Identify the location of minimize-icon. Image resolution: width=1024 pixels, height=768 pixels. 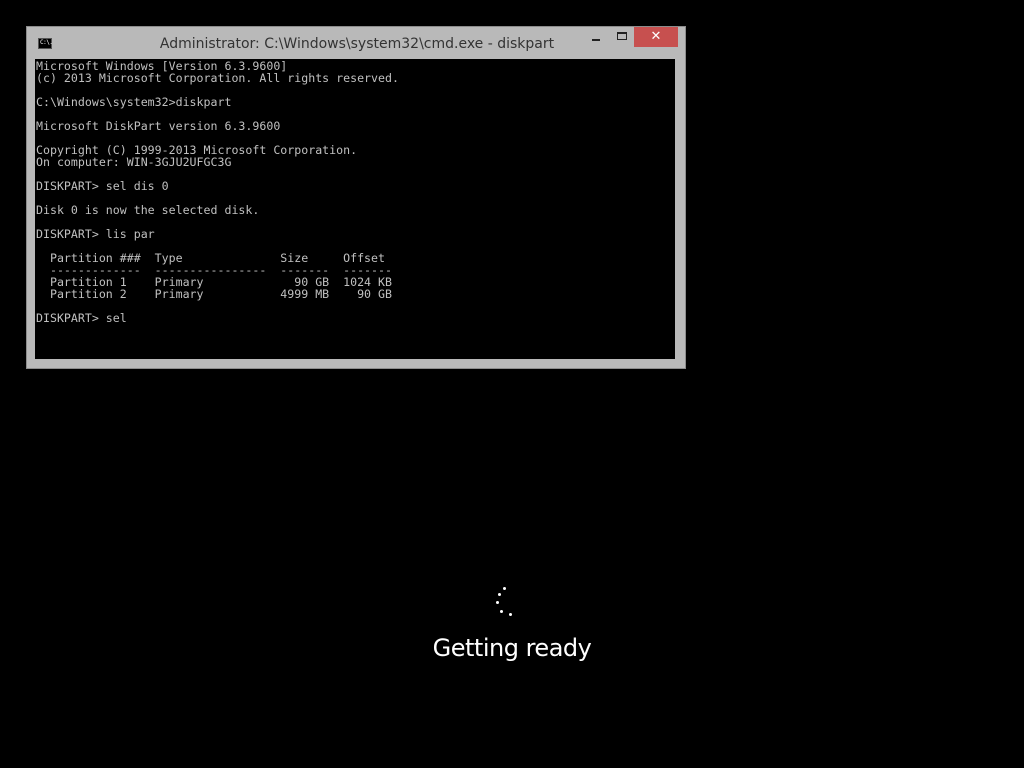
(596, 40).